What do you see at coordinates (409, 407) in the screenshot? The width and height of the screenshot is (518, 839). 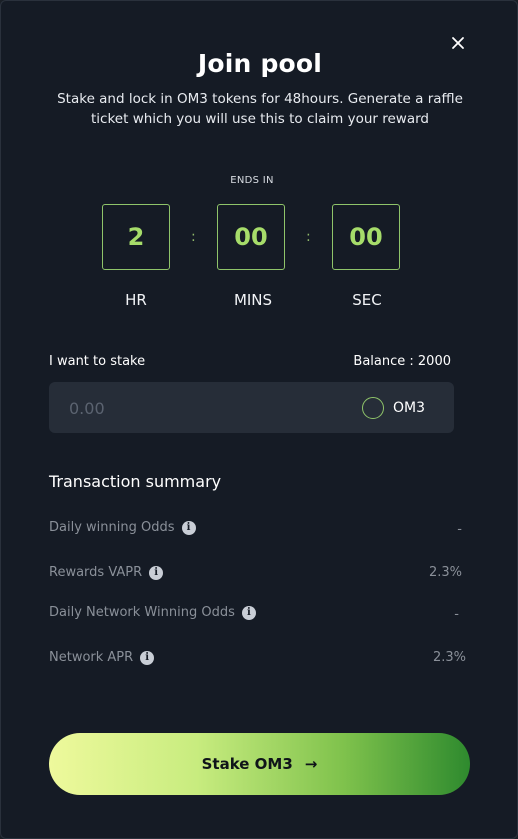 I see `token-name: OM3` at bounding box center [409, 407].